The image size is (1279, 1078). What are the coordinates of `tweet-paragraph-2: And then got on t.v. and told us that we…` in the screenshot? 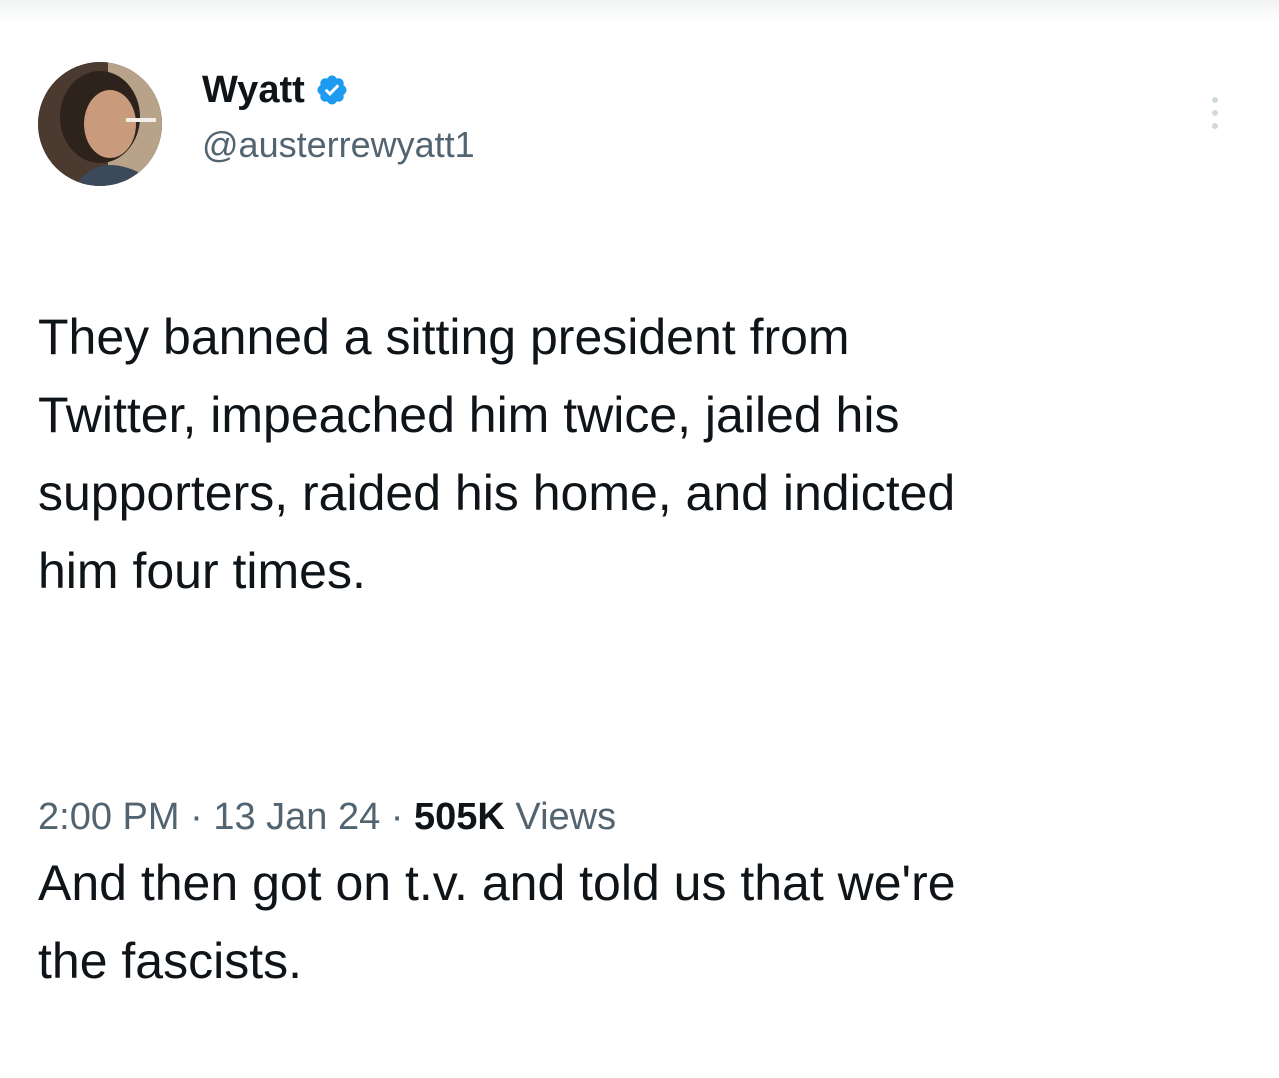 It's located at (497, 922).